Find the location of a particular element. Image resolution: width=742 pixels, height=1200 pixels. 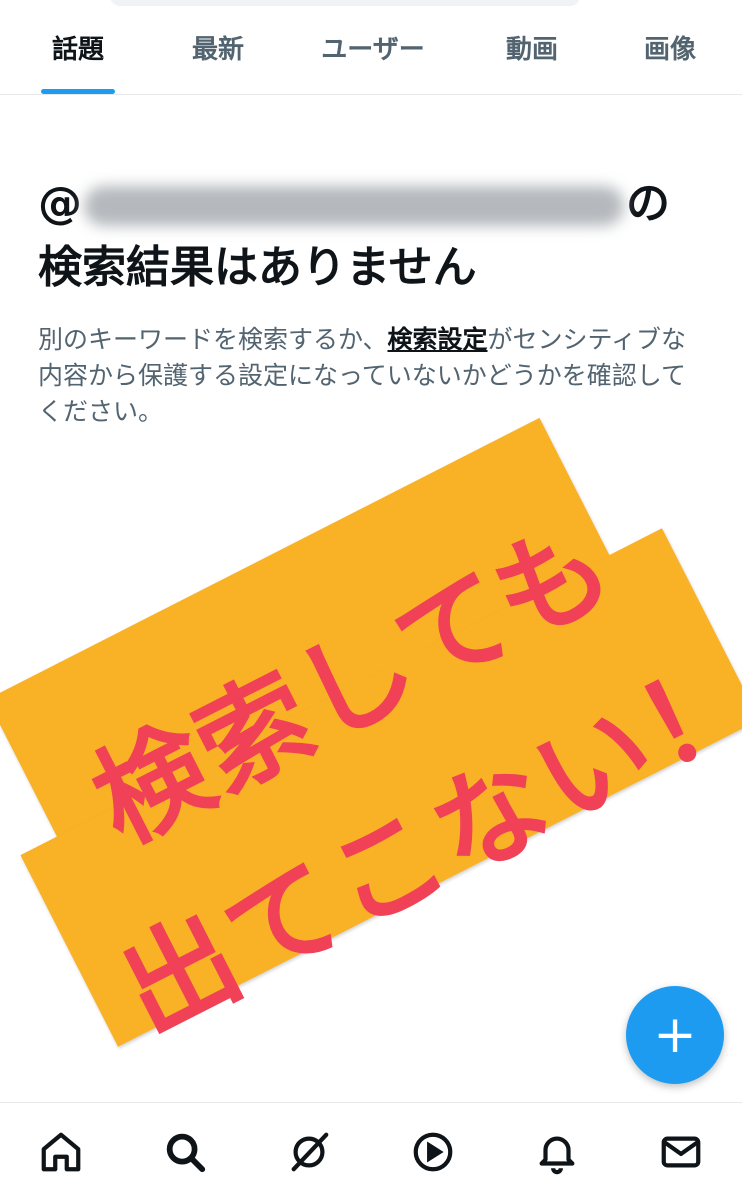

tab-images: 画像 is located at coordinates (670, 47).